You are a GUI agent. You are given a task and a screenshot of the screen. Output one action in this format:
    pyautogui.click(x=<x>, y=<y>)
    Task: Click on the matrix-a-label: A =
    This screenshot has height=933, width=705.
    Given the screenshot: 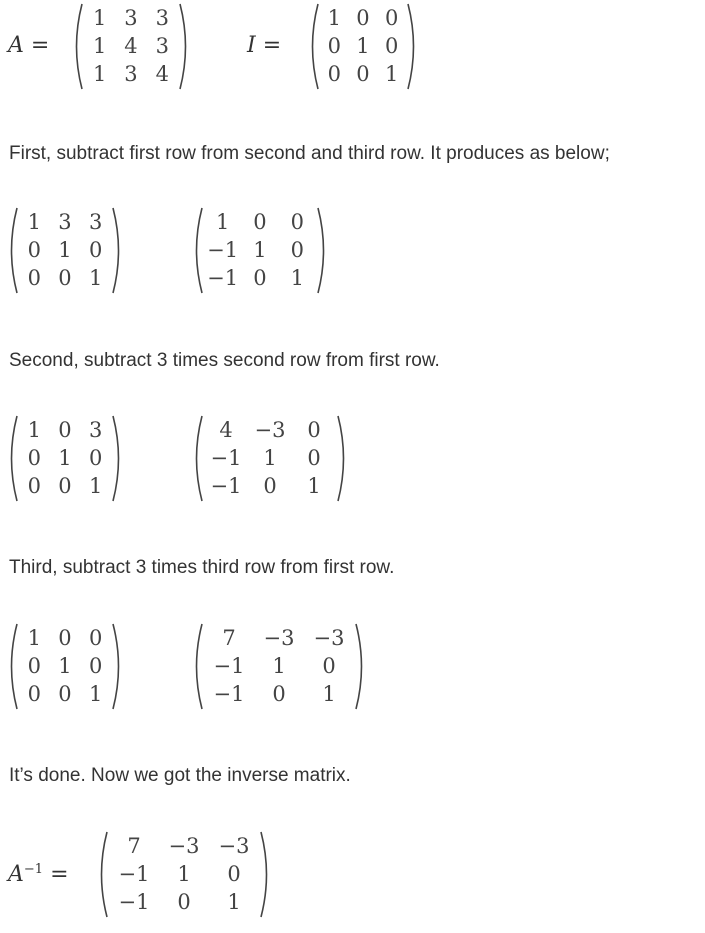 What is the action you would take?
    pyautogui.click(x=29, y=45)
    